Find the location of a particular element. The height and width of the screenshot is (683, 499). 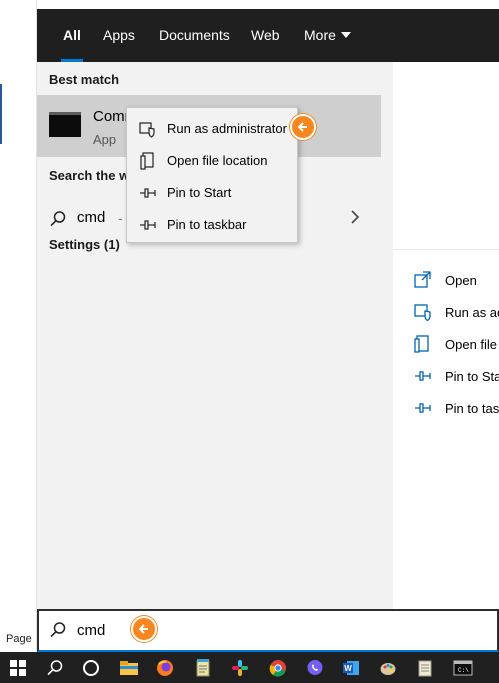

search-tab-bar: All Apps Documents Web More is located at coordinates (268, 35).